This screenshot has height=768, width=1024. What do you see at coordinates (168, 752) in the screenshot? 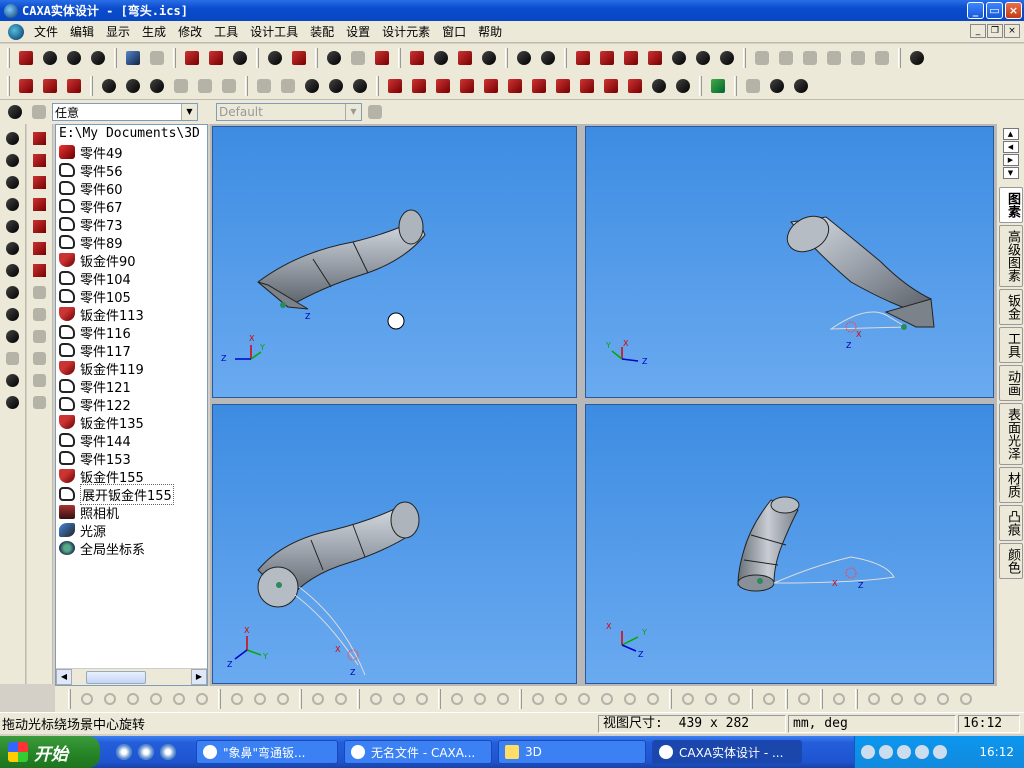
I see `media-icon` at bounding box center [168, 752].